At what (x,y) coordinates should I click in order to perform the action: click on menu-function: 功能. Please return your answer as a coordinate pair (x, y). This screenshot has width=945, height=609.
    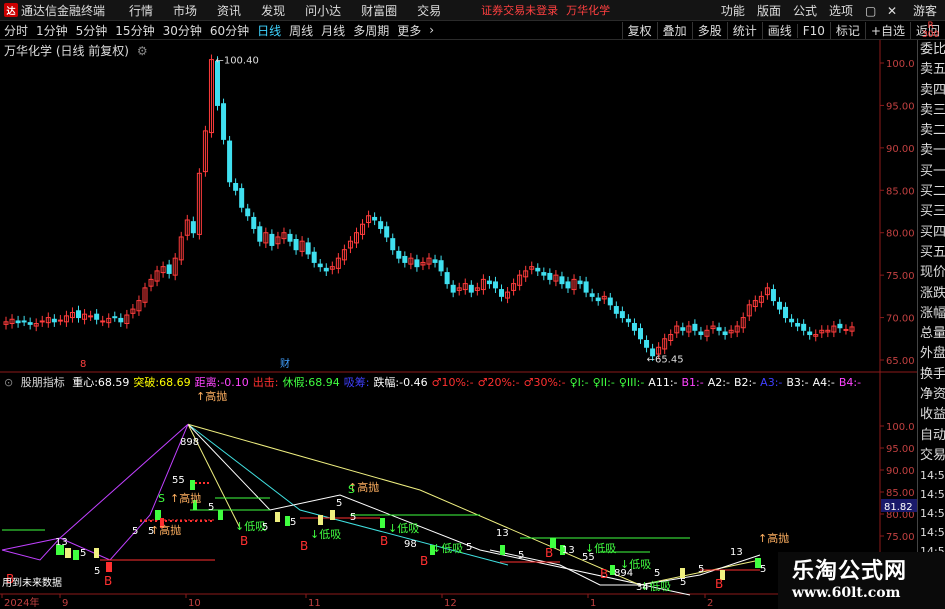
    Looking at the image, I should click on (733, 10).